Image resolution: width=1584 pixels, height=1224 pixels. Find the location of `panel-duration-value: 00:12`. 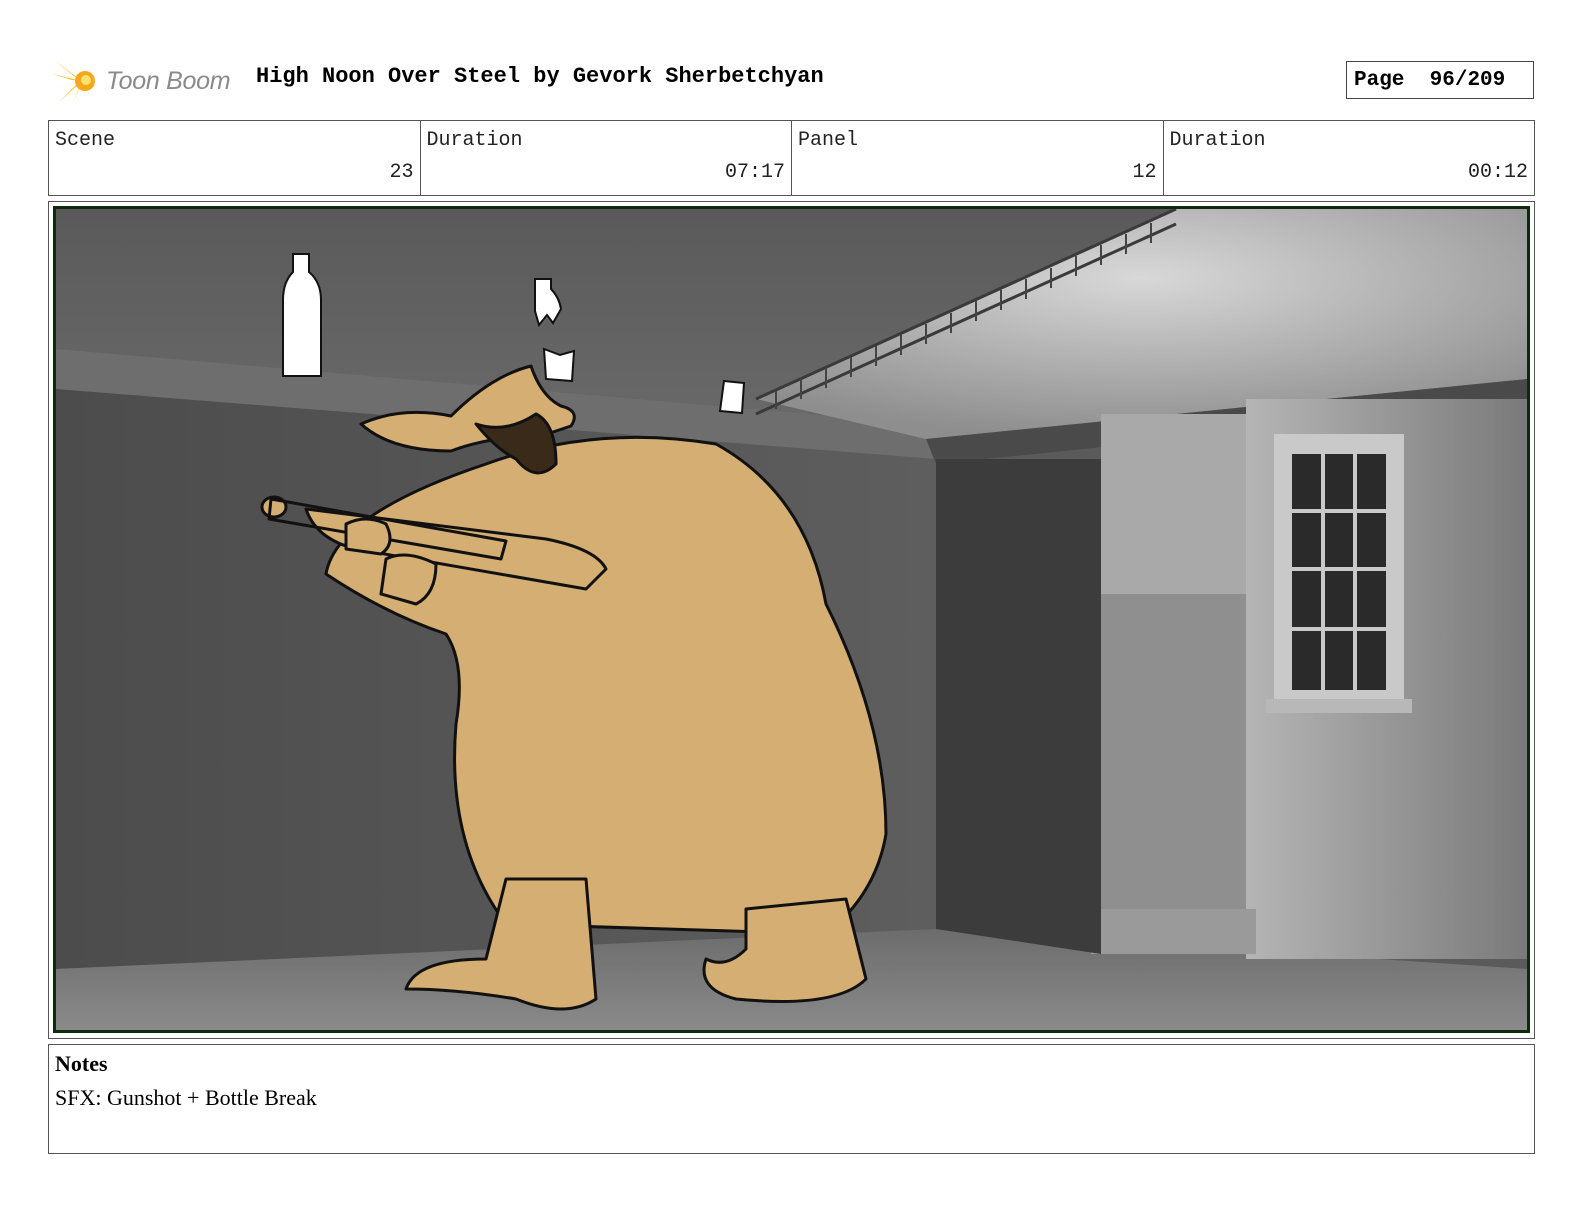

panel-duration-value: 00:12 is located at coordinates (1497, 172).